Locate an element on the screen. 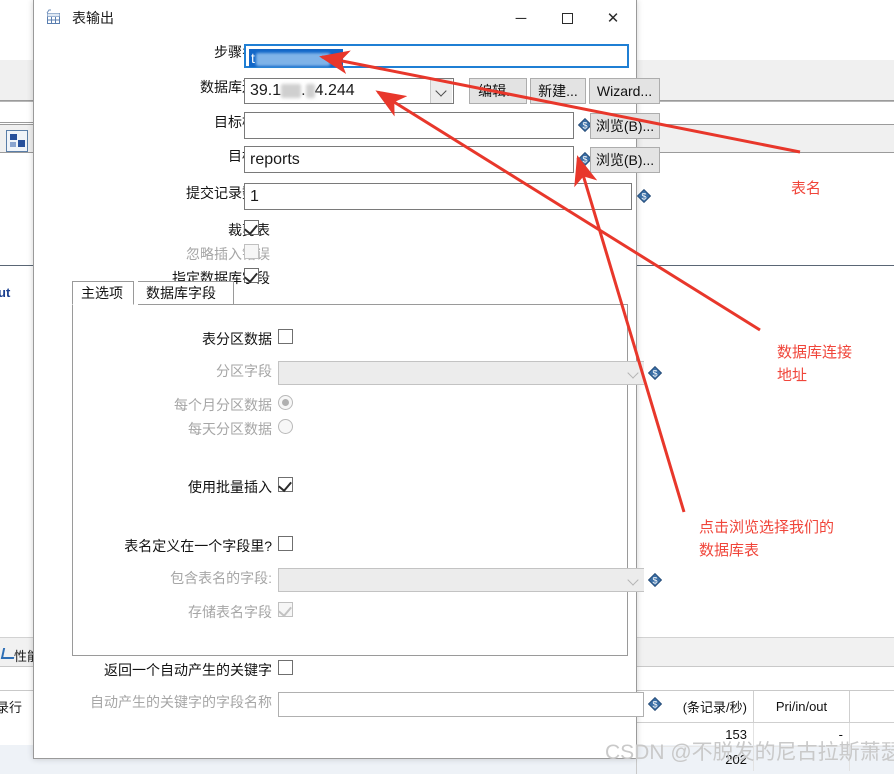 This screenshot has width=894, height=774. row-step-name: 步骤名称 tw is located at coordinates (335, 52).